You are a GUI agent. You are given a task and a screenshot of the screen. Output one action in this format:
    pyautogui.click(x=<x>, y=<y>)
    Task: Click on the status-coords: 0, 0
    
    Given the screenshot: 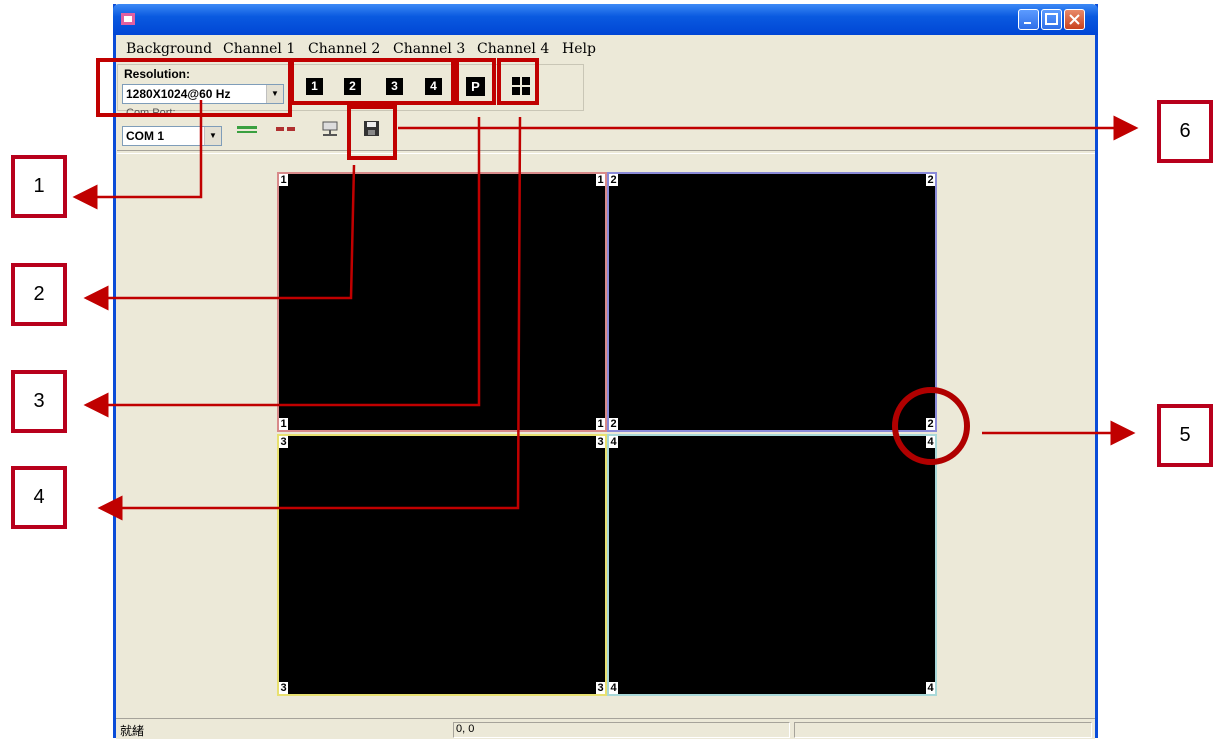 What is the action you would take?
    pyautogui.click(x=465, y=729)
    